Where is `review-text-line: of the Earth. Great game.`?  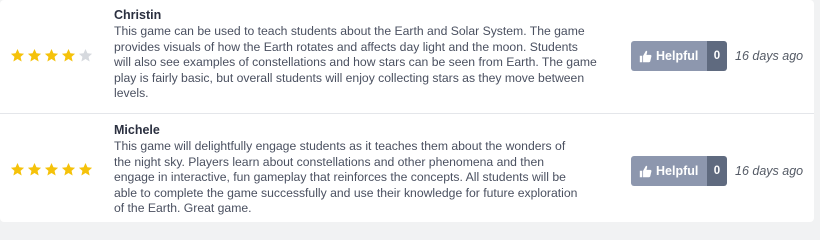
review-text-line: of the Earth. Great game. is located at coordinates (183, 208).